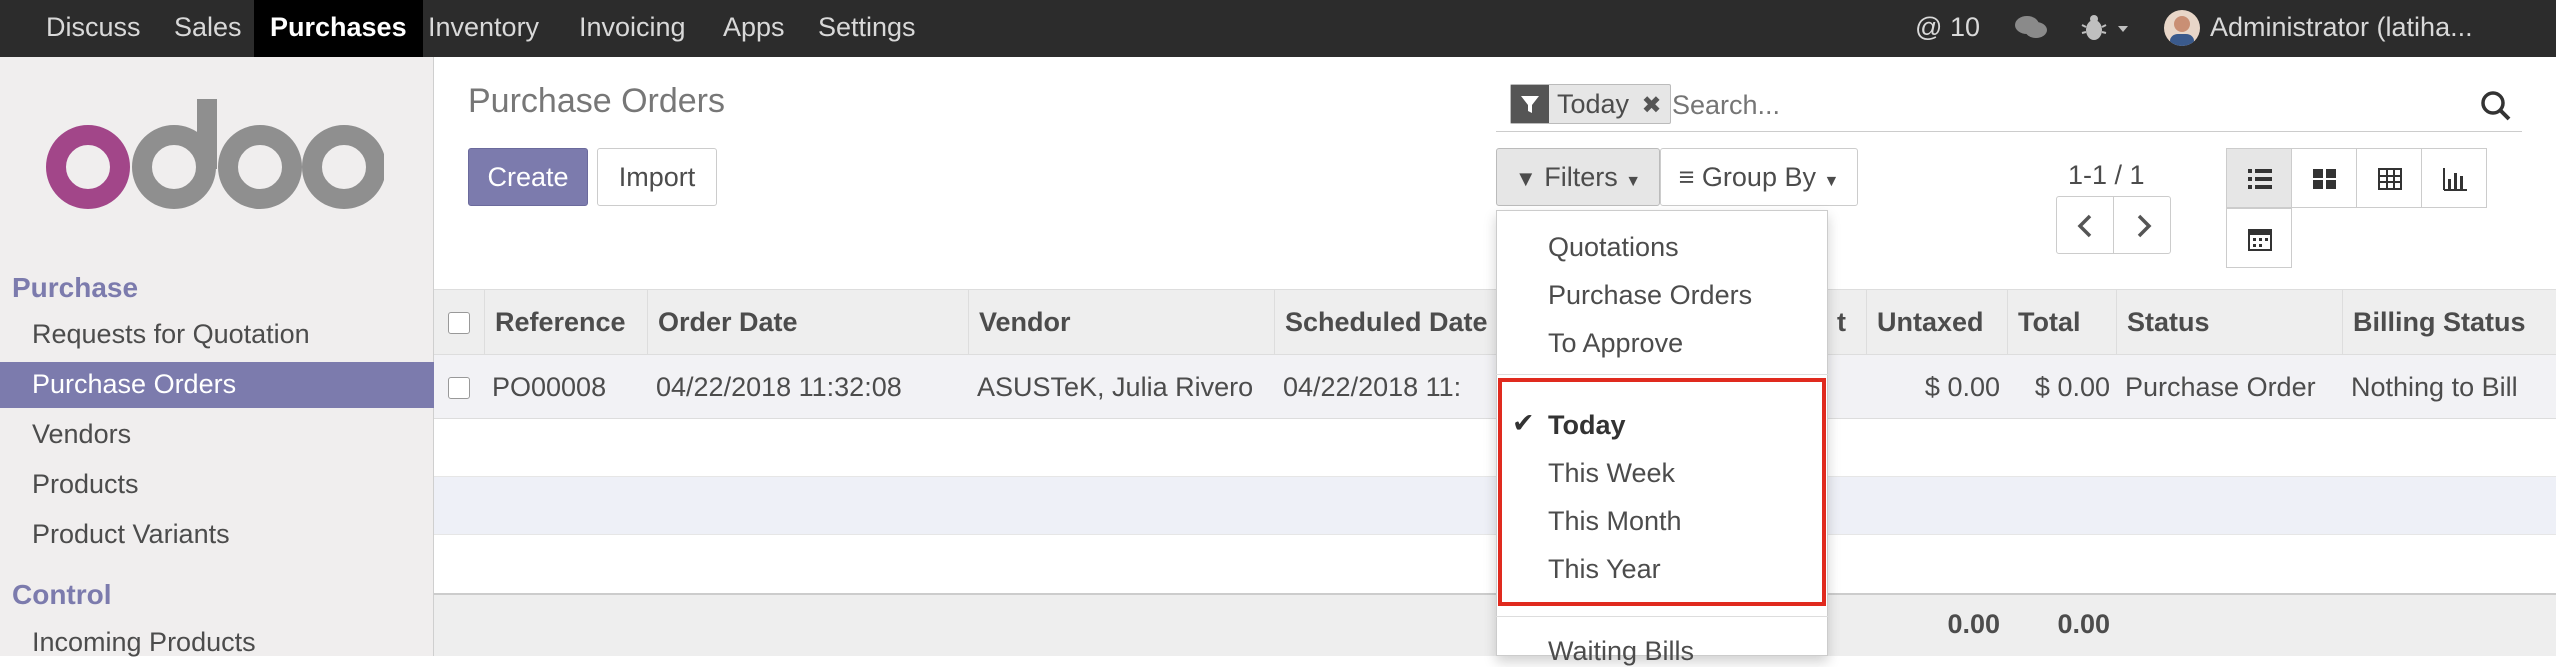 The image size is (2556, 667). What do you see at coordinates (596, 101) in the screenshot?
I see `page-title: Purchase Orders` at bounding box center [596, 101].